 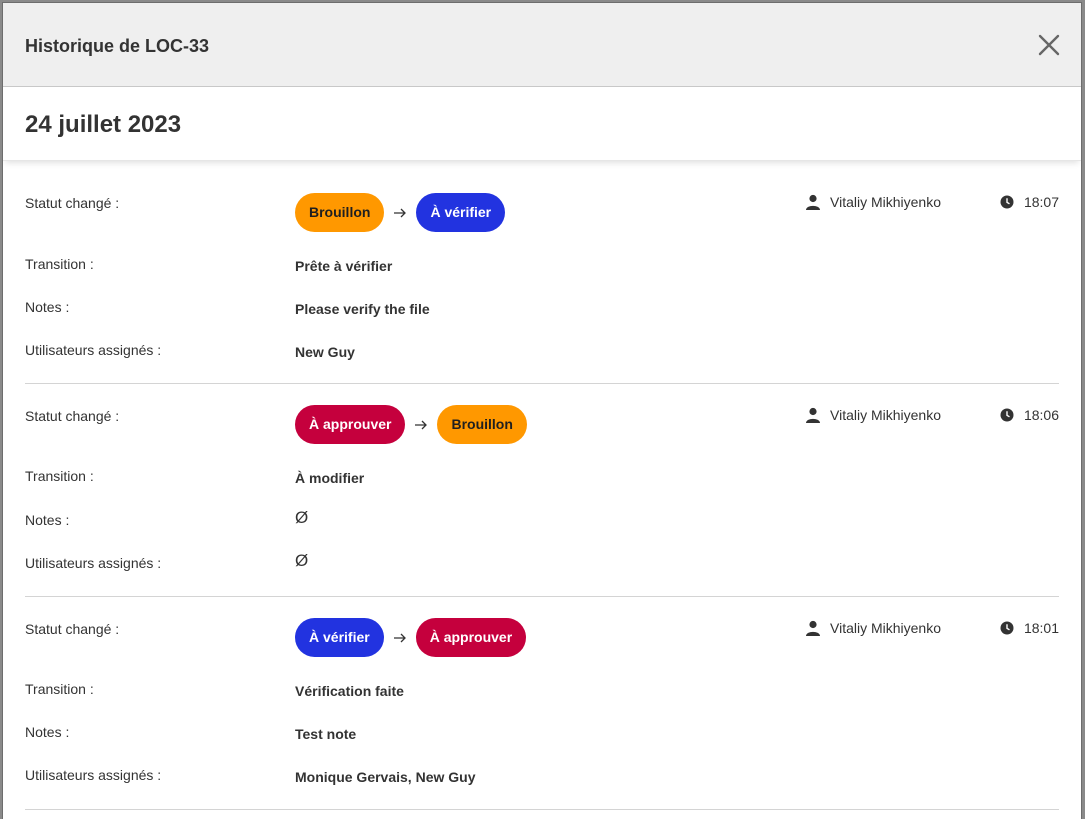 I want to click on notes-value: Ø, so click(x=302, y=517).